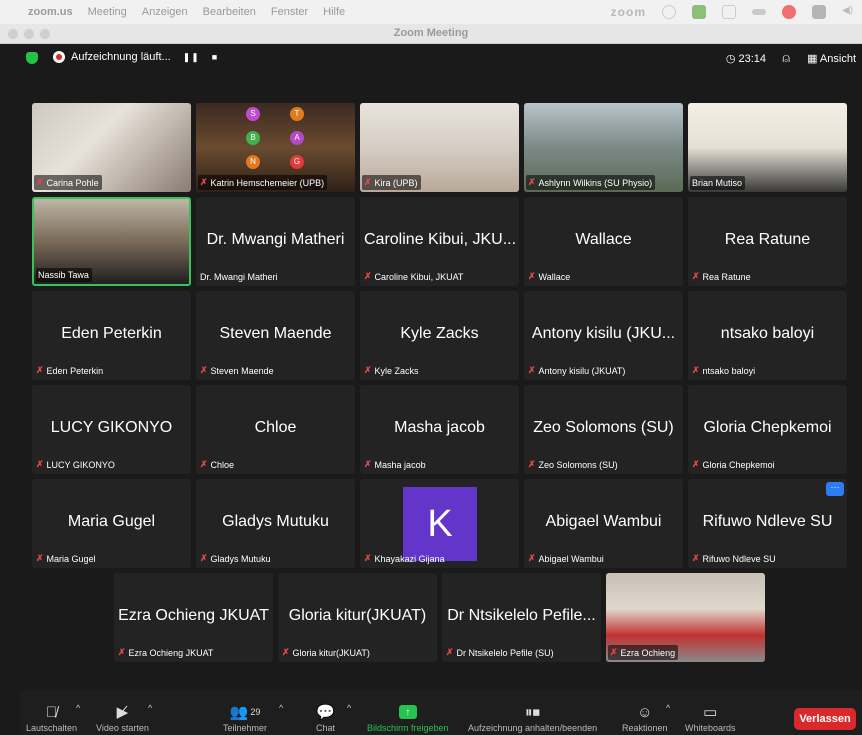 Image resolution: width=862 pixels, height=735 pixels. I want to click on menu-view: Anzeigen, so click(165, 12).